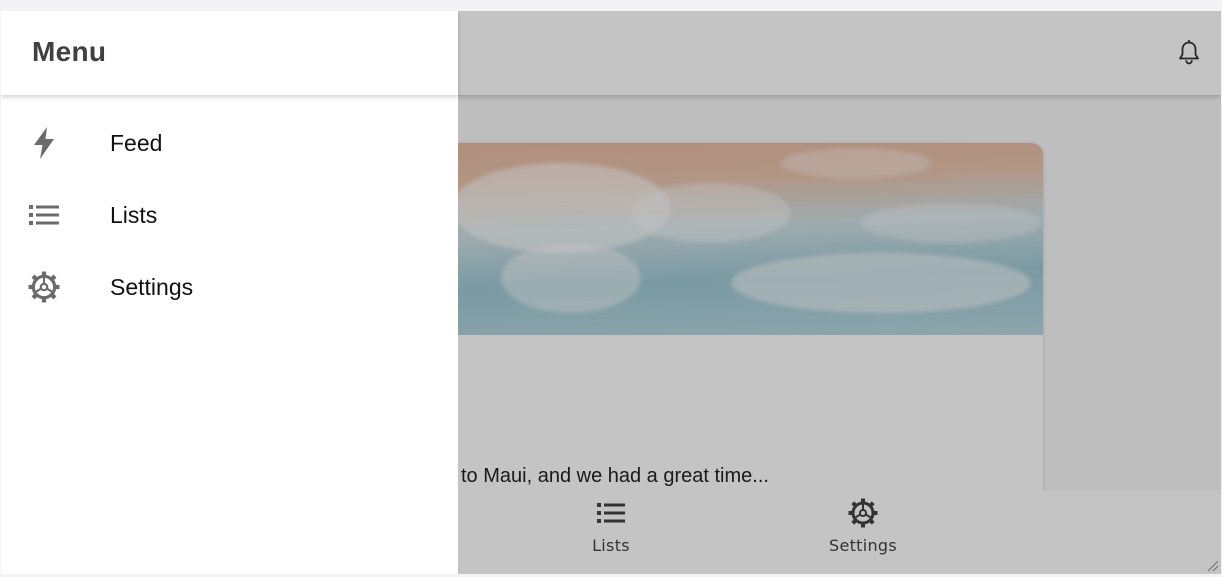 This screenshot has height=577, width=1222. What do you see at coordinates (229, 143) in the screenshot?
I see `drawer-item-feed: Feed` at bounding box center [229, 143].